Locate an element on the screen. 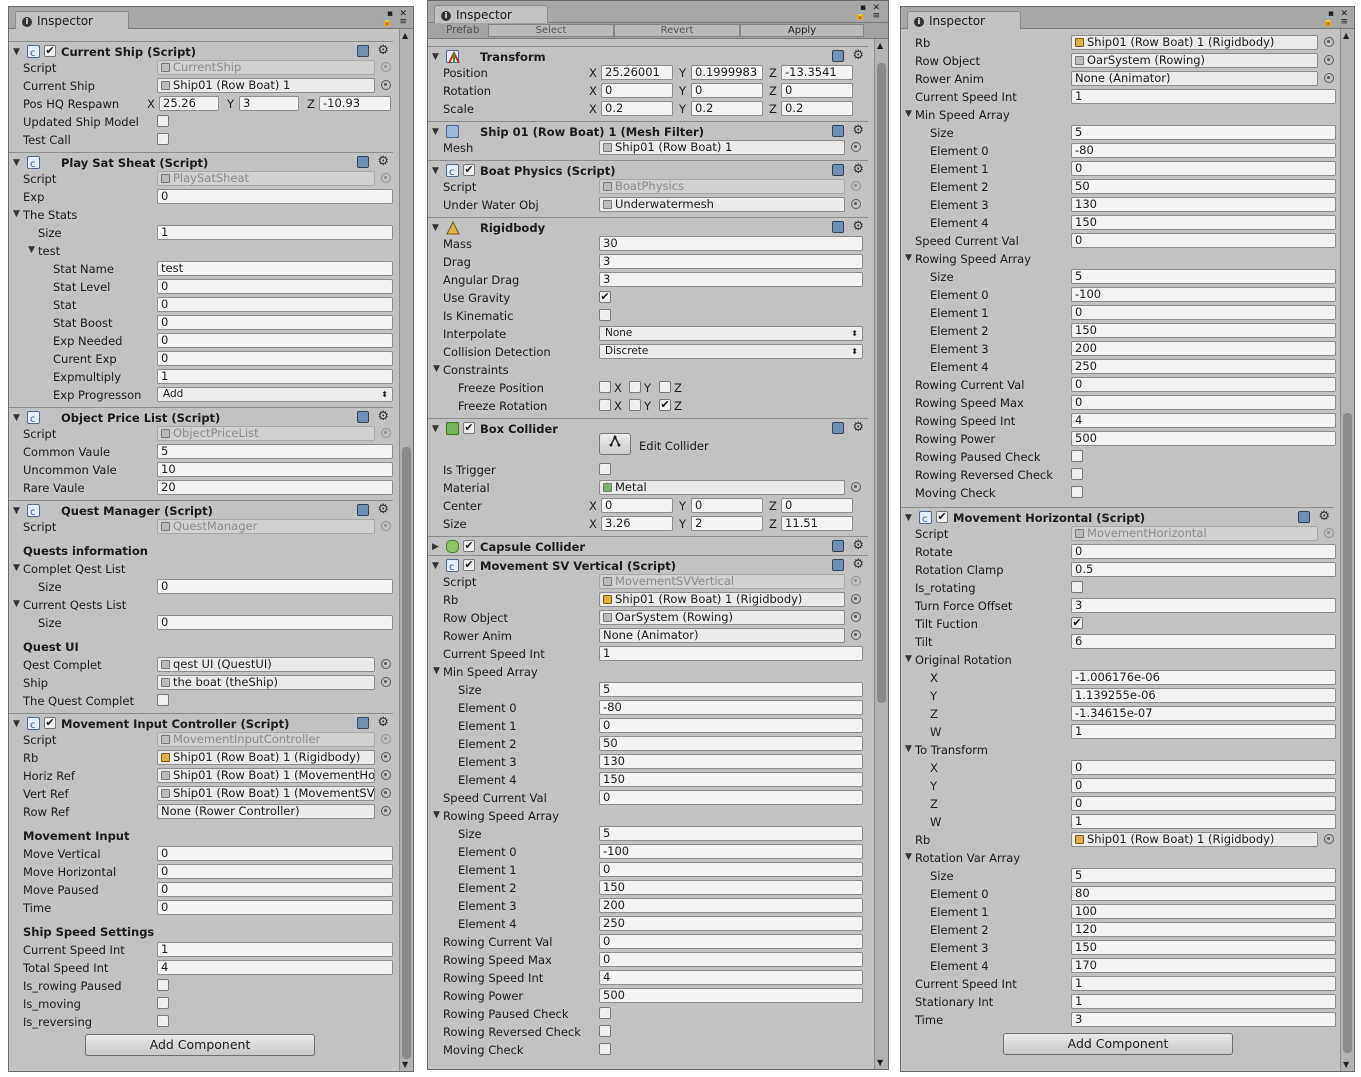 The image size is (1361, 1077). value-input: 120 is located at coordinates (1203, 929).